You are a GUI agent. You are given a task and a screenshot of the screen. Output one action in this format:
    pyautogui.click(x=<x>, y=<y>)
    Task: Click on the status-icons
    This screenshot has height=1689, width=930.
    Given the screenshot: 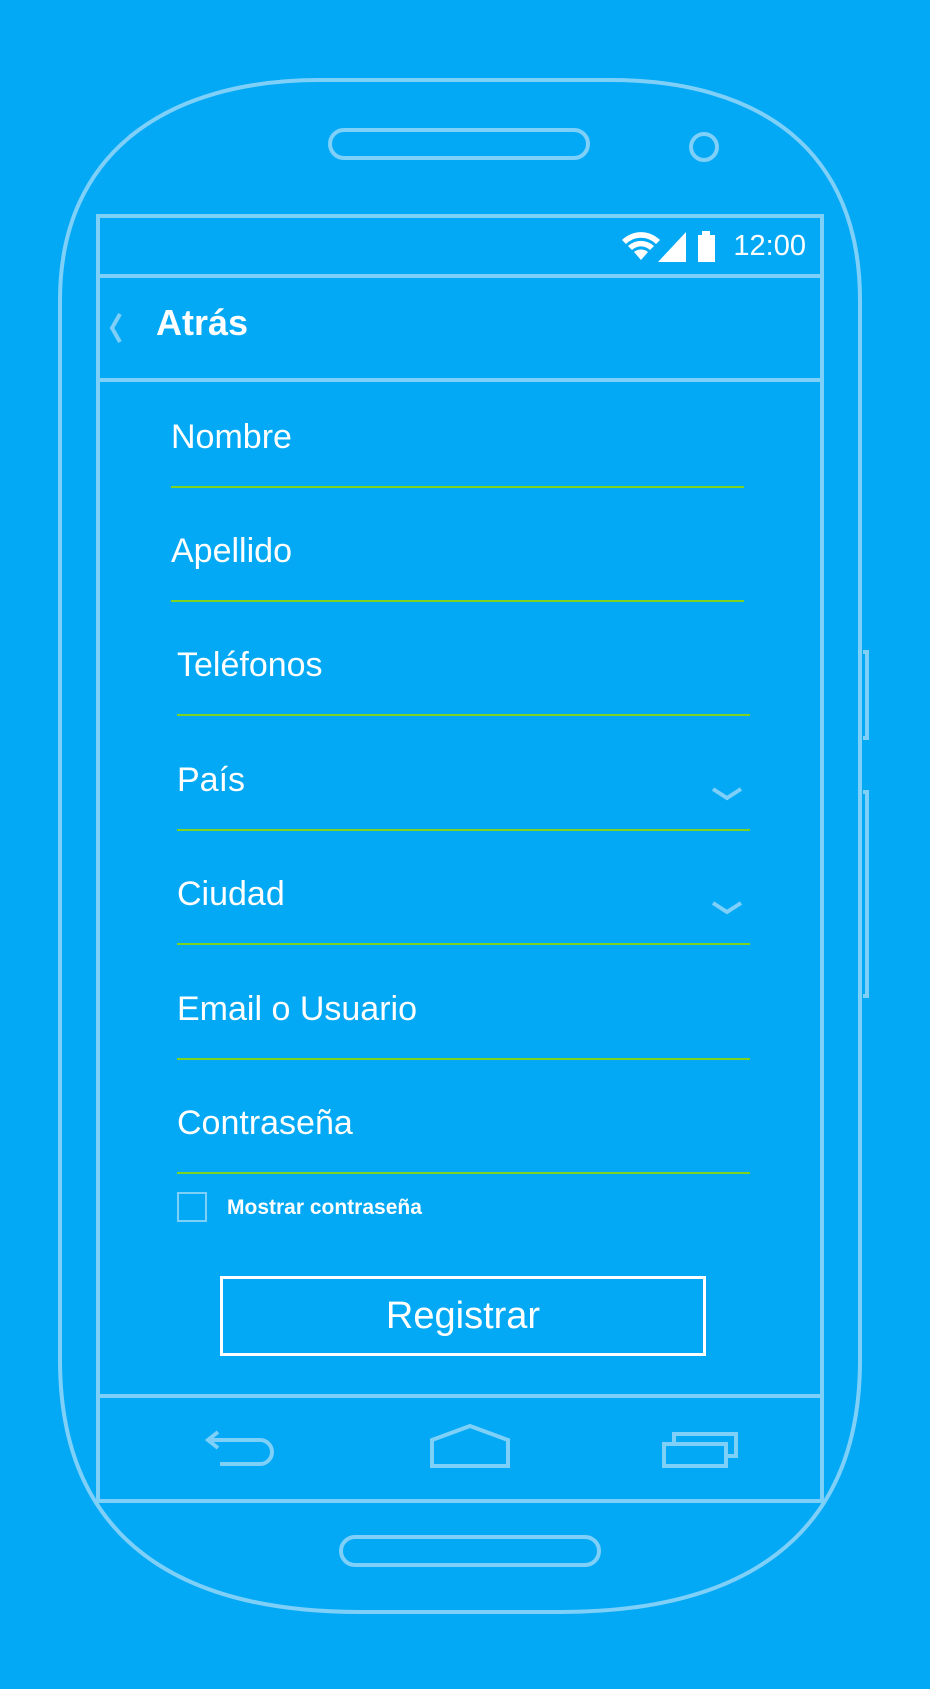 What is the action you would take?
    pyautogui.click(x=668, y=246)
    